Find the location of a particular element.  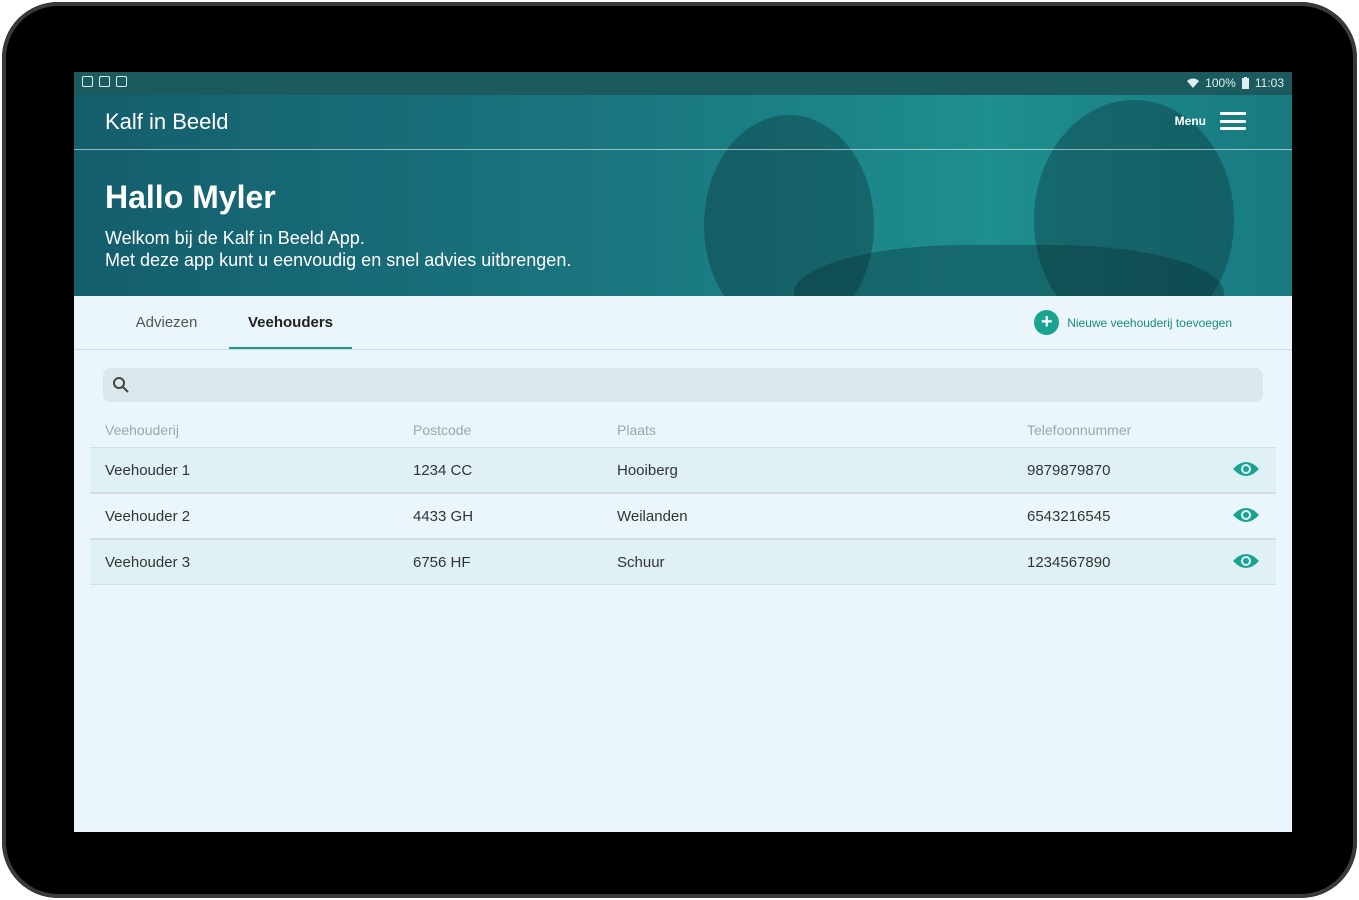

table-row: Veehouder 3 6756 HF Schuur 1234567890 is located at coordinates (683, 562).